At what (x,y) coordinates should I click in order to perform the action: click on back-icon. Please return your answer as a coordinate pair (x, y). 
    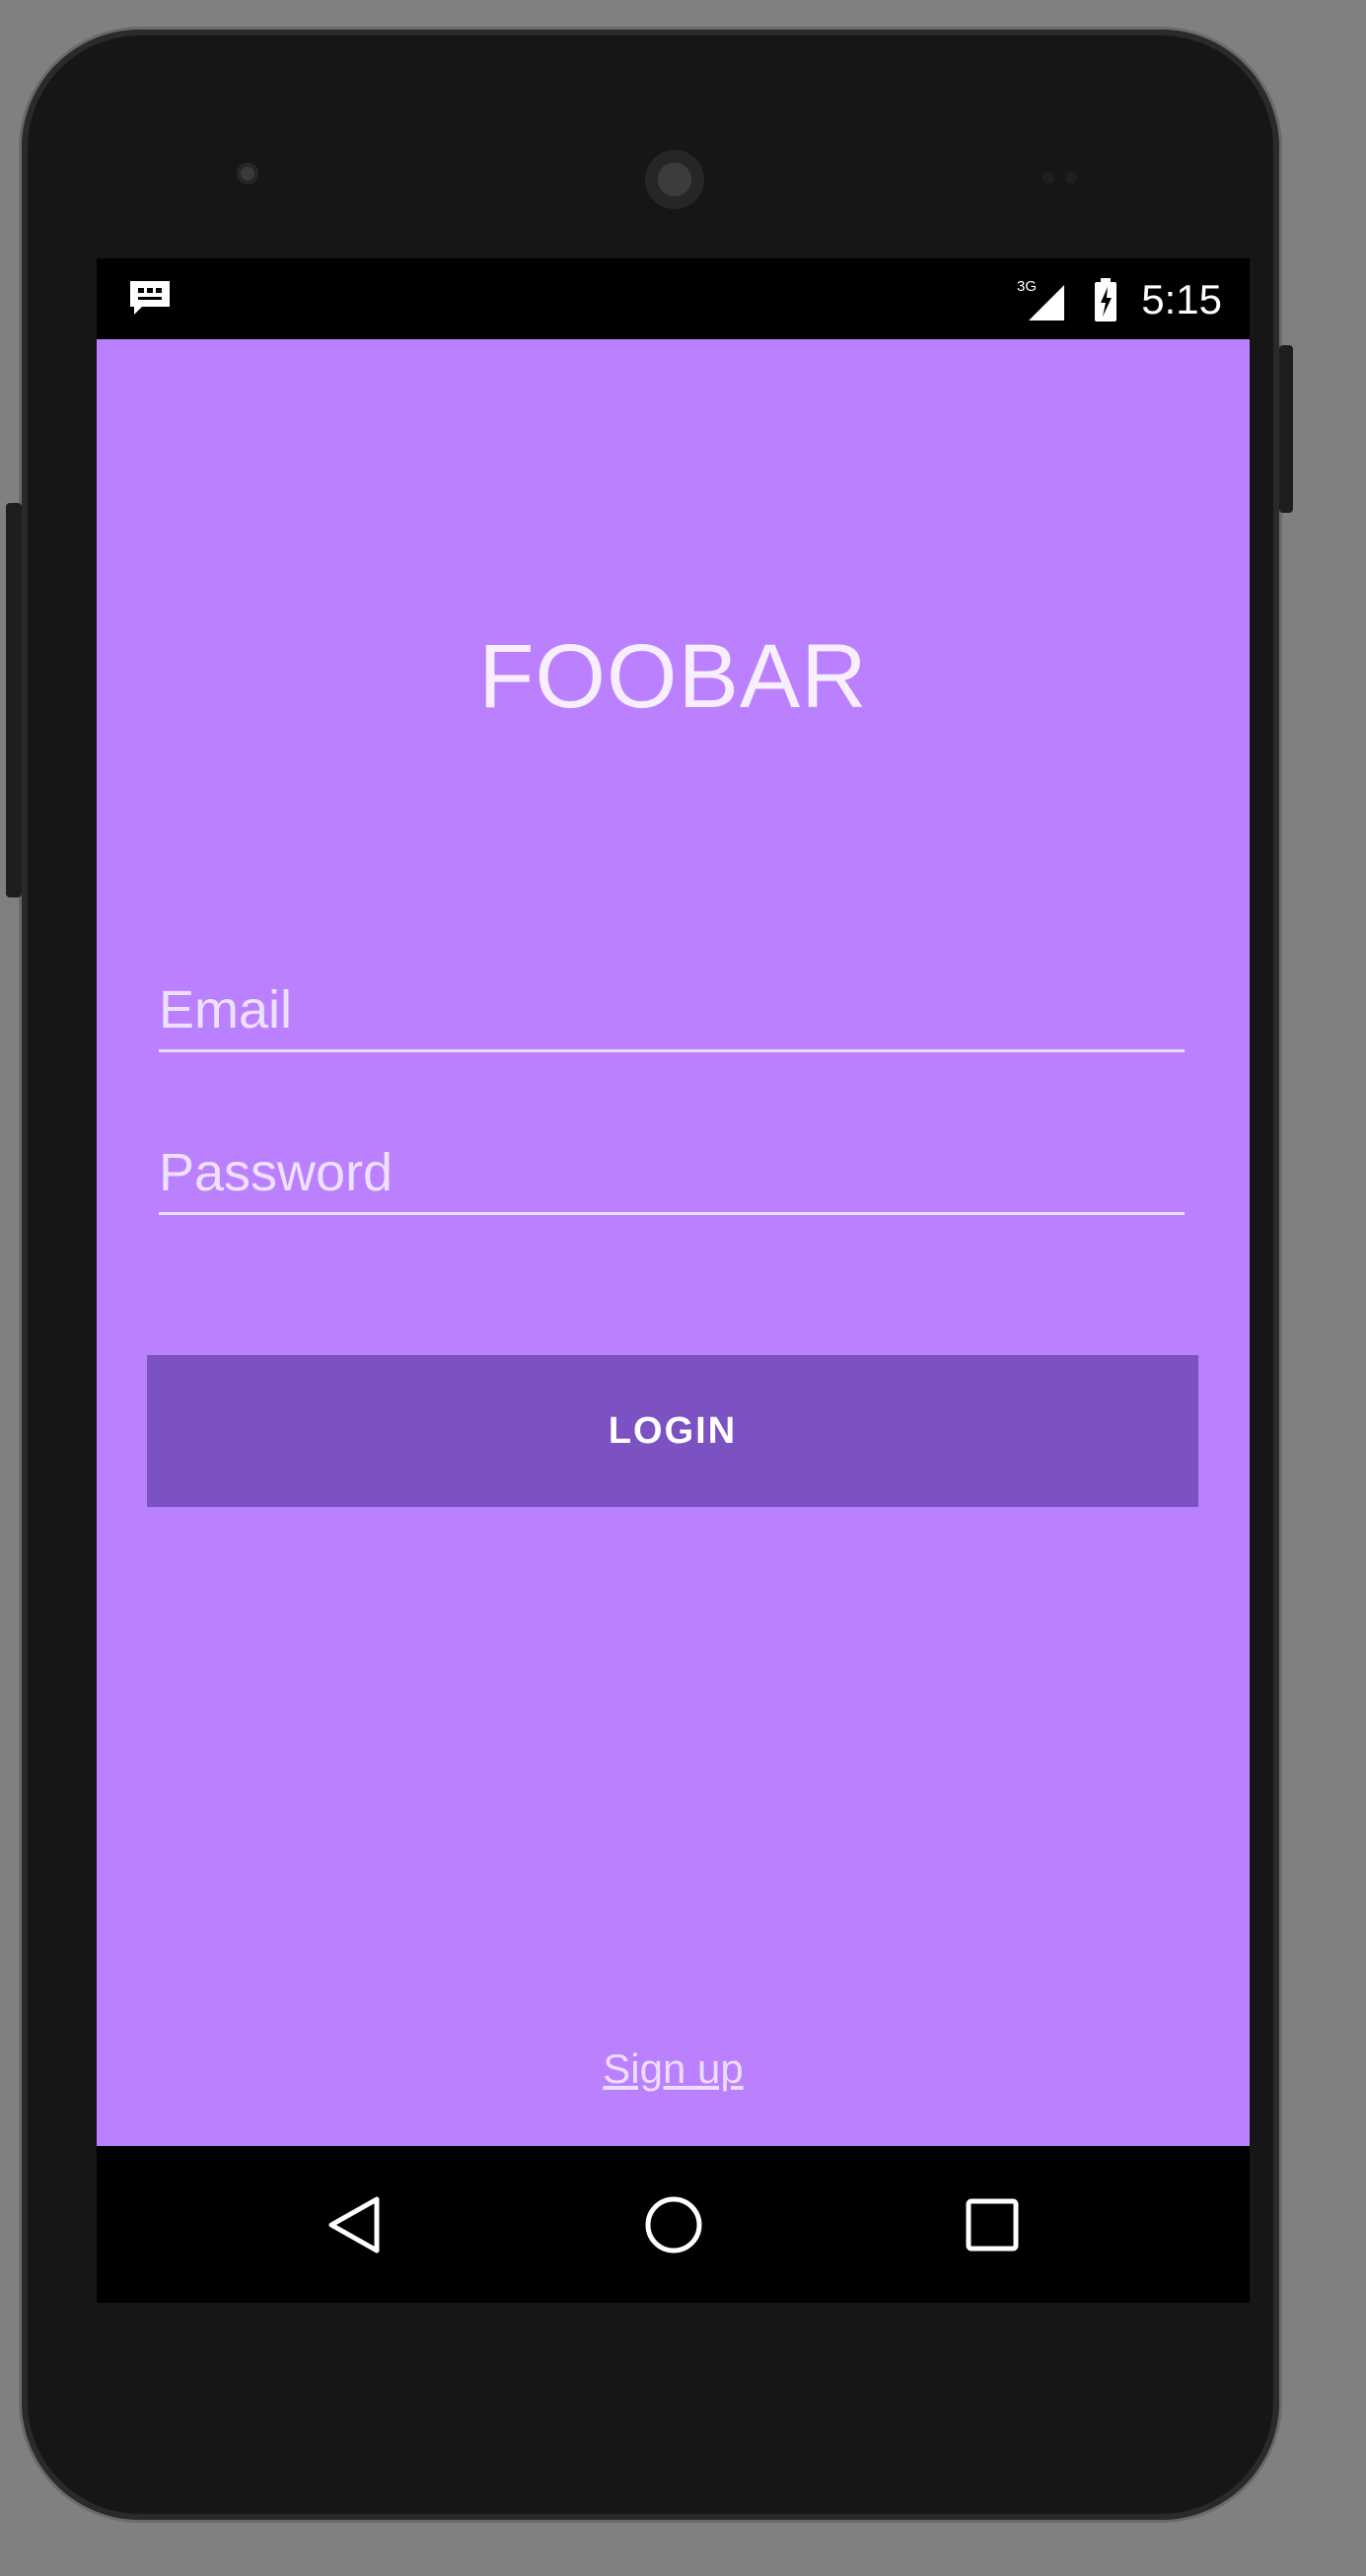
    Looking at the image, I should click on (356, 2224).